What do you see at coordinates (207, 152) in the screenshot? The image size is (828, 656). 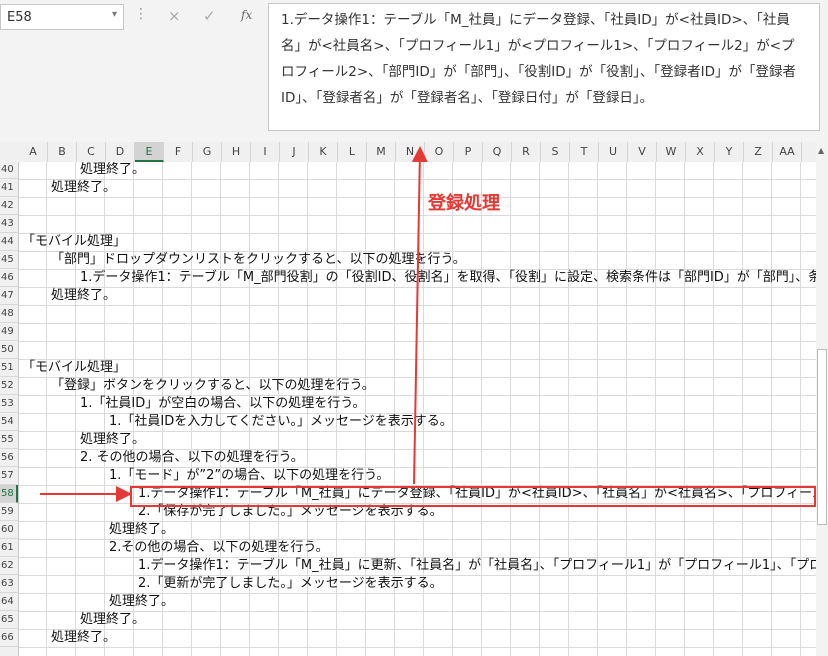 I see `column-header-g: G` at bounding box center [207, 152].